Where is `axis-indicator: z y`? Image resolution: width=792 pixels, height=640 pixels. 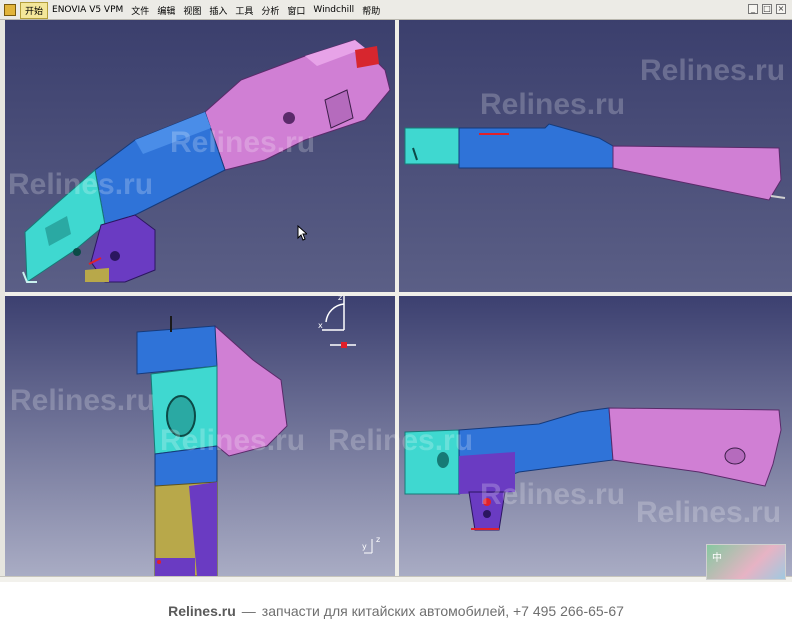 axis-indicator: z y is located at coordinates (375, 548).